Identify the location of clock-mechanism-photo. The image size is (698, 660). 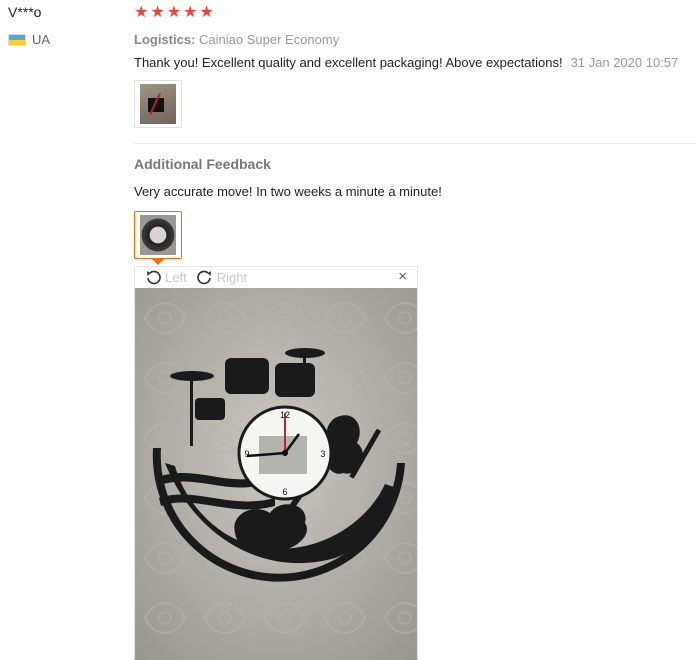
(158, 104).